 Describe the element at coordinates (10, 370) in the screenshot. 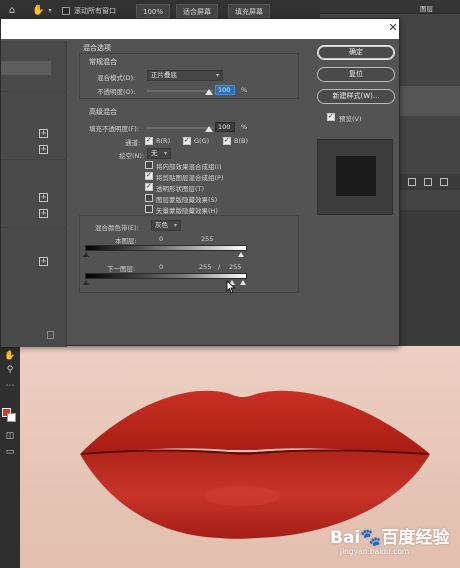

I see `zoom-tool-icon: ⚲` at that location.